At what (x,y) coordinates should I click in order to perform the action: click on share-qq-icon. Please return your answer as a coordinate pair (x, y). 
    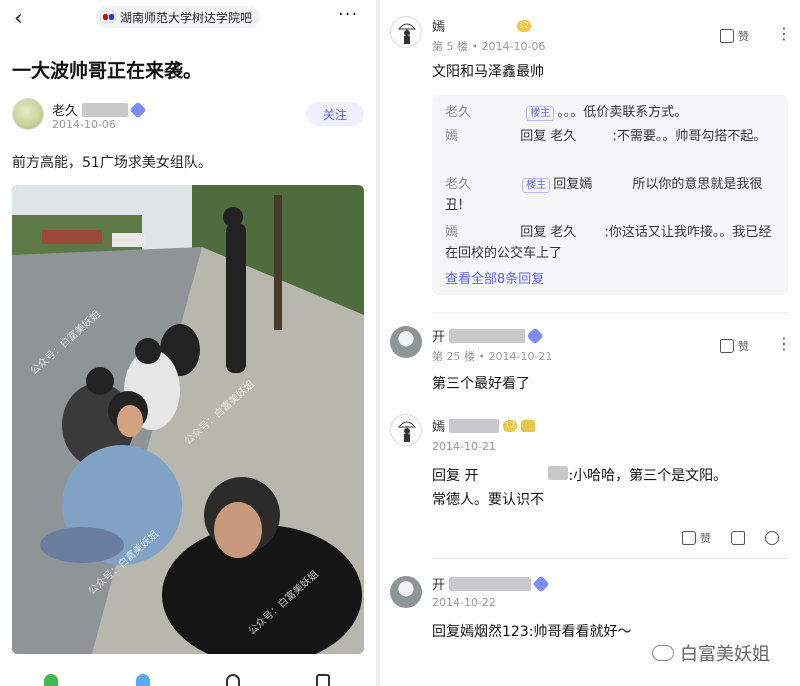
    Looking at the image, I should click on (143, 680).